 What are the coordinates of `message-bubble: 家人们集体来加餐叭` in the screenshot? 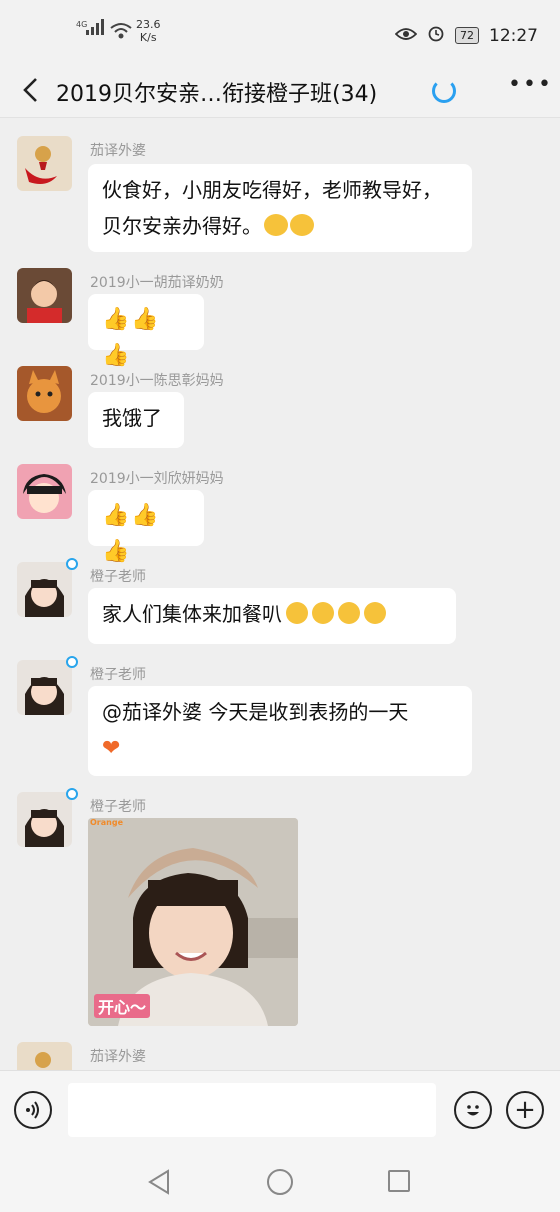 It's located at (272, 616).